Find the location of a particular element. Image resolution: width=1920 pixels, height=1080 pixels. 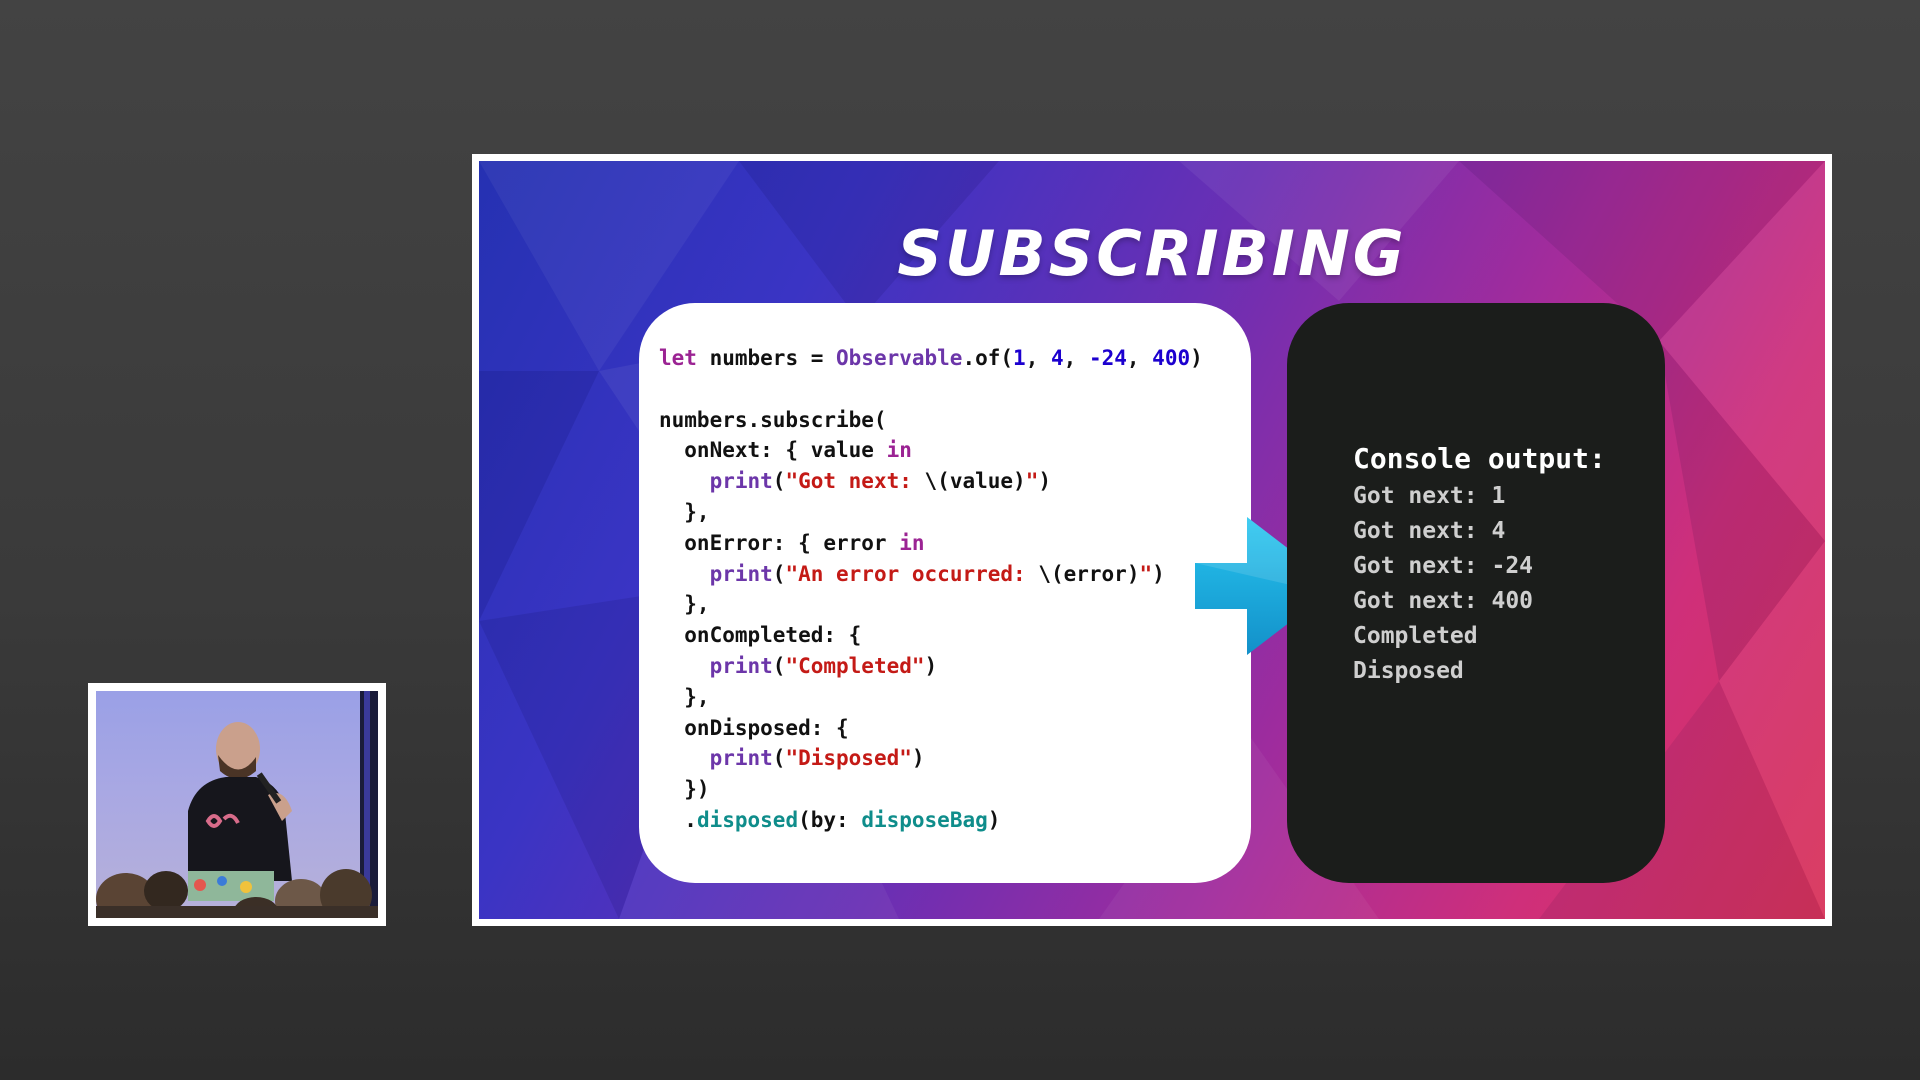

code-token: "Completed" is located at coordinates (855, 665).